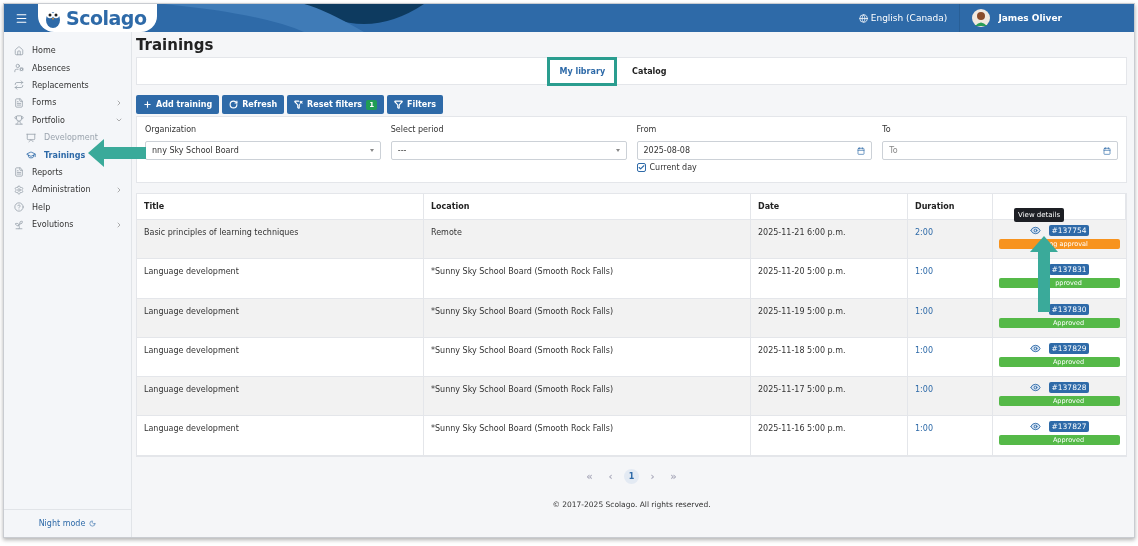 This screenshot has width=1138, height=546. What do you see at coordinates (415, 104) in the screenshot?
I see `toolbar-button: Filters` at bounding box center [415, 104].